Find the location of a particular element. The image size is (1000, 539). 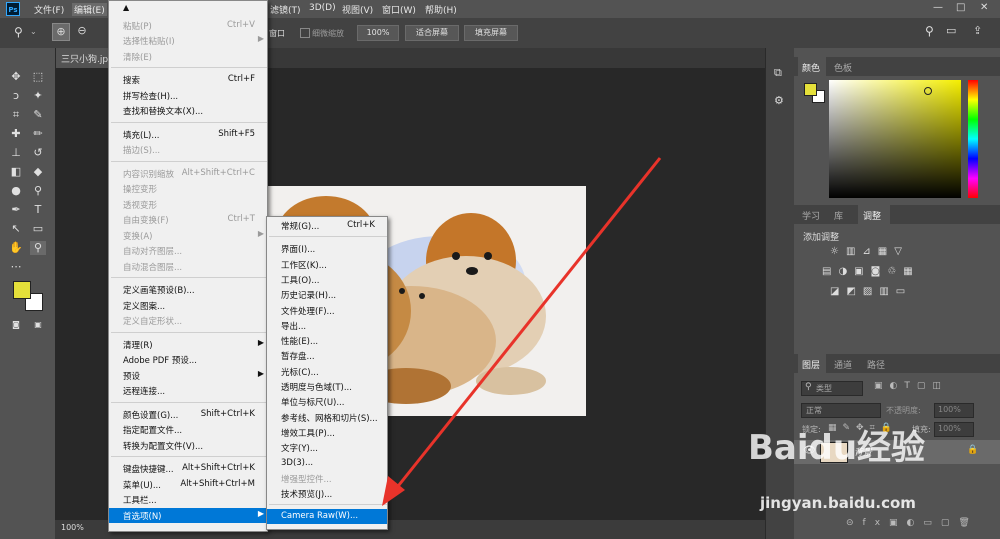

watermark-url: jingyan.baidu.com is located at coordinates (838, 503).